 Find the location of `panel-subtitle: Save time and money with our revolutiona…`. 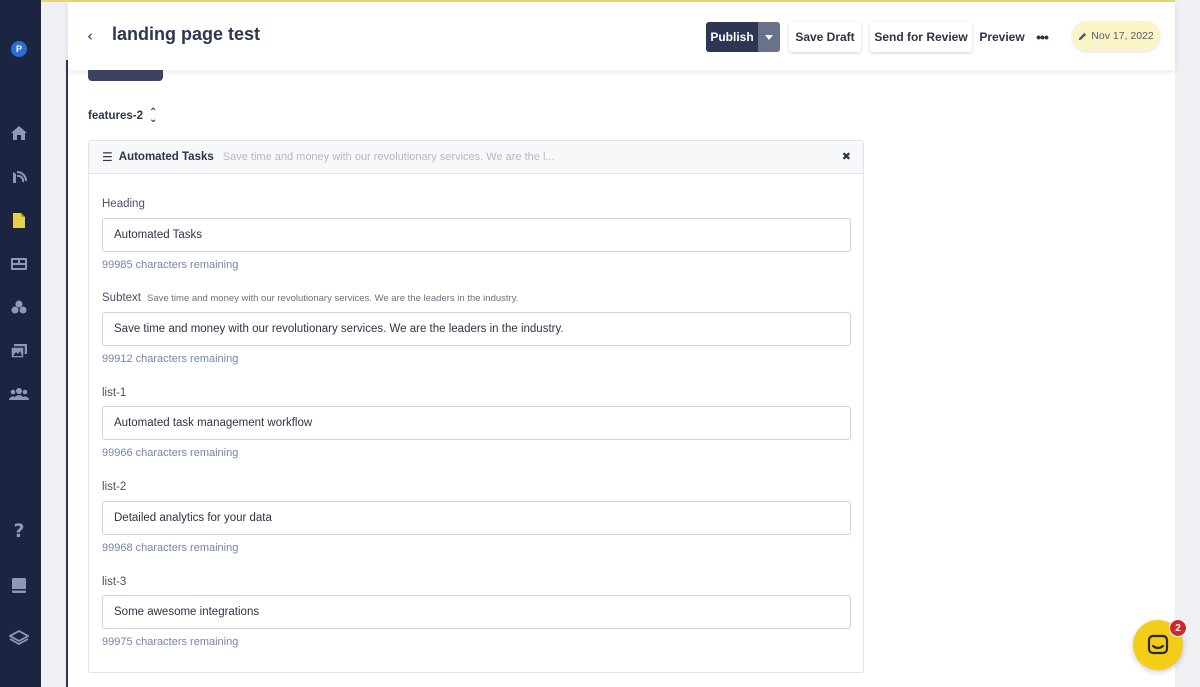

panel-subtitle: Save time and money with our revolutiona… is located at coordinates (388, 157).